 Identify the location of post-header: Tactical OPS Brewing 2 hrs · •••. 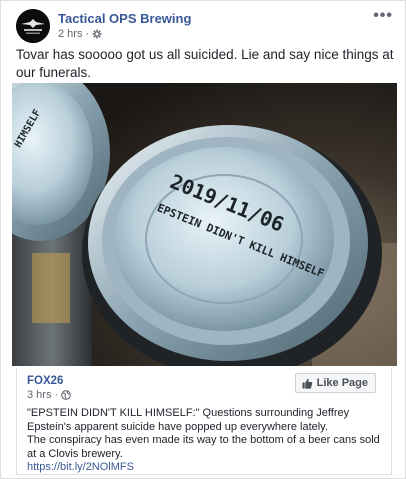
(204, 25).